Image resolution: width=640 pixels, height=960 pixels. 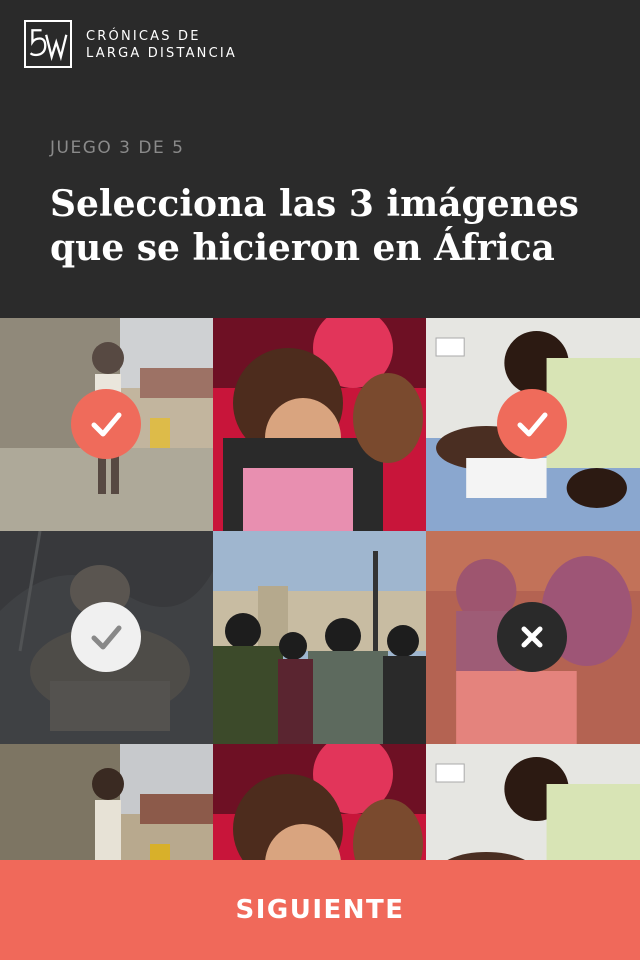 I want to click on close-icon, so click(x=532, y=637).